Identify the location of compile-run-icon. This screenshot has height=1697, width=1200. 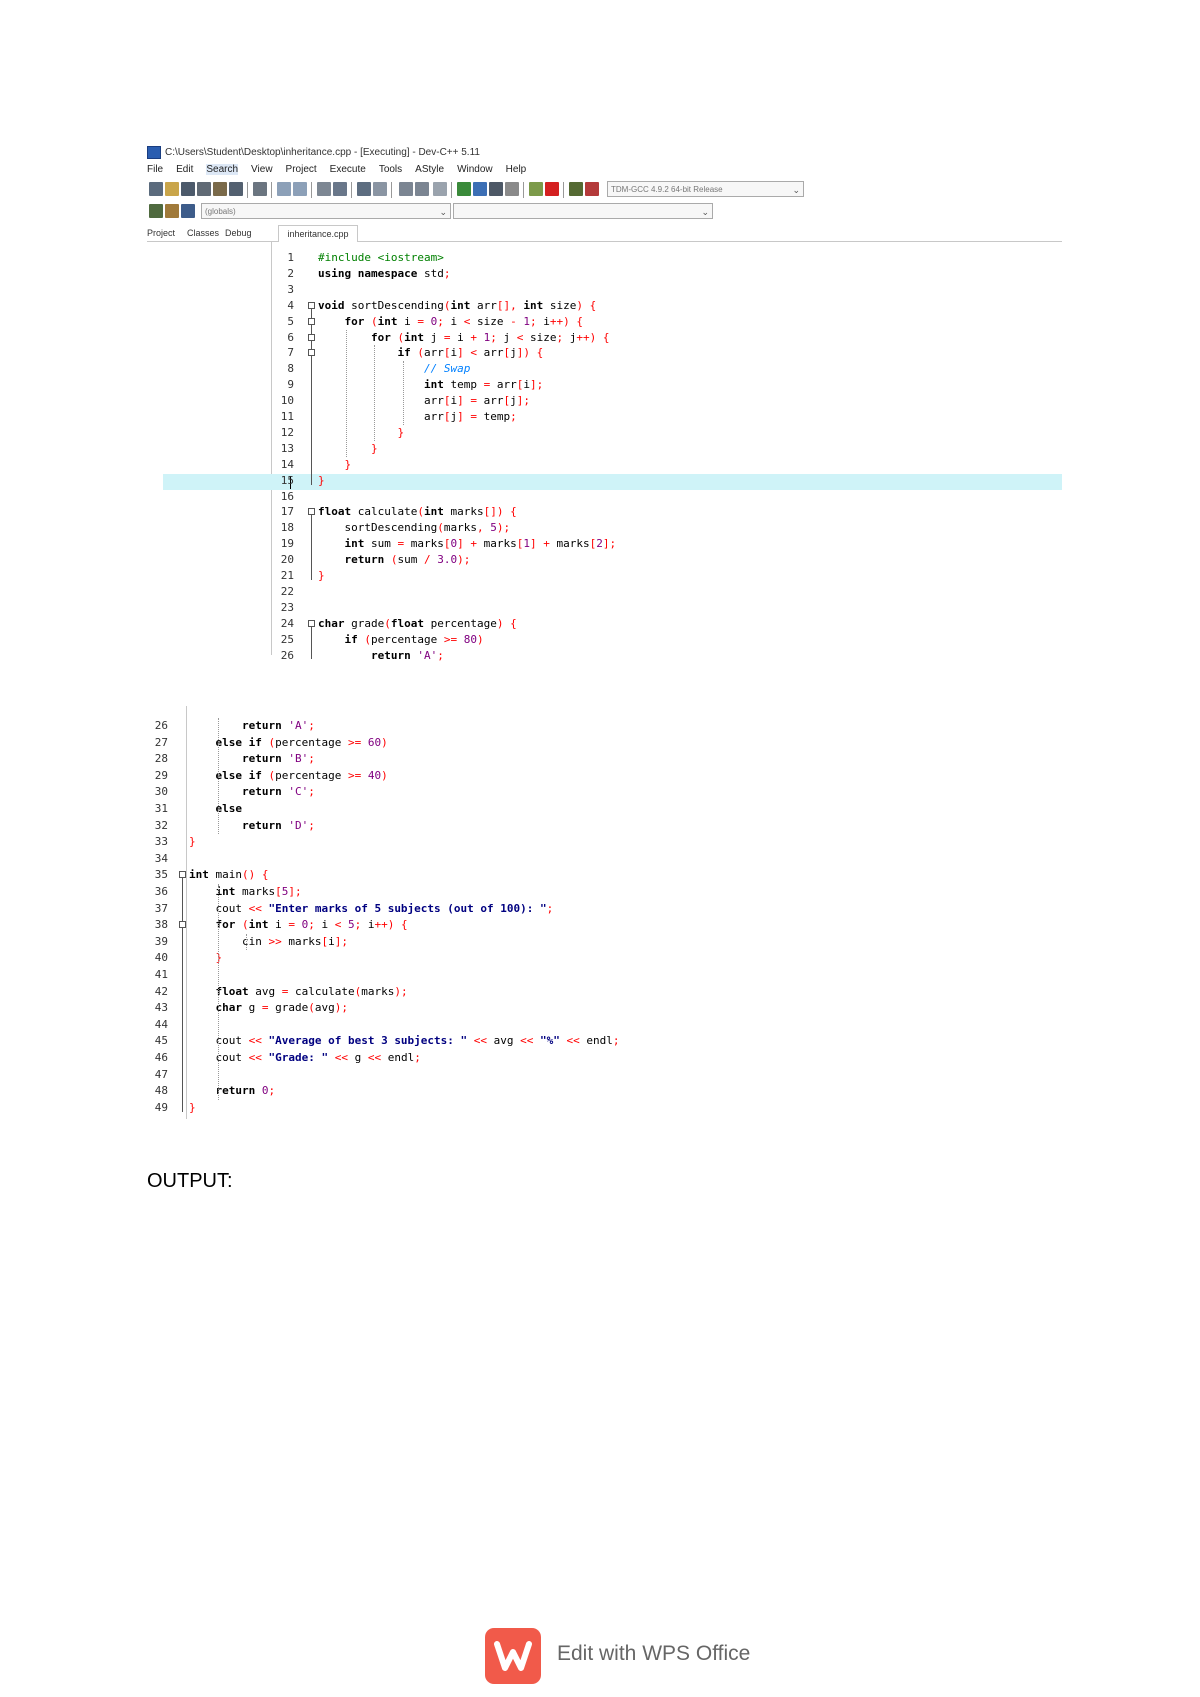
(496, 189).